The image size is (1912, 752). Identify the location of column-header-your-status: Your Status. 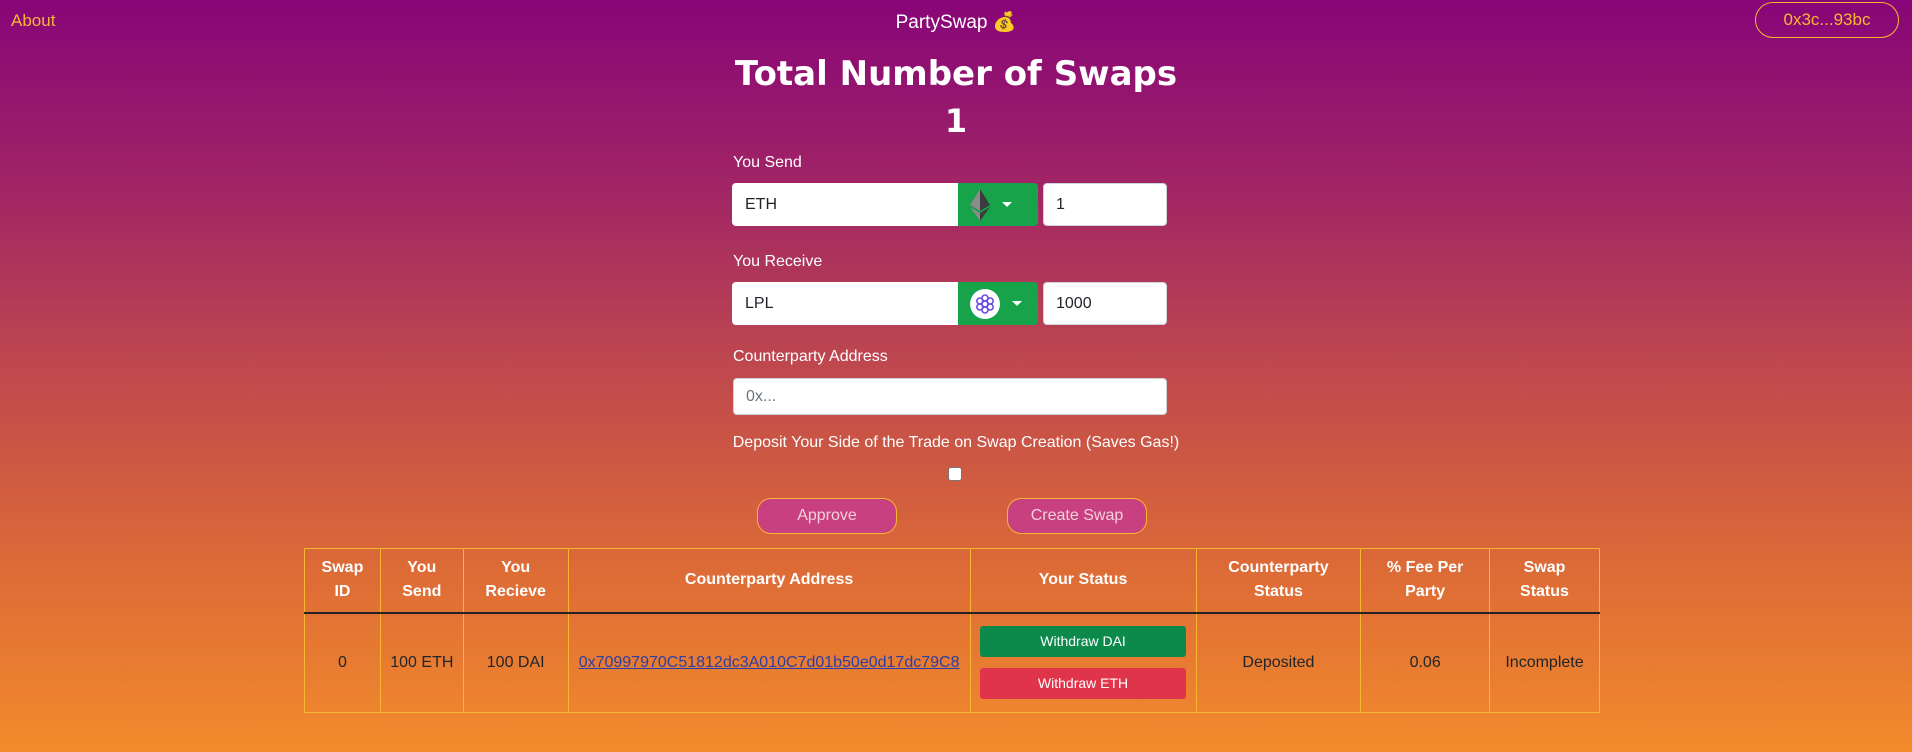
(1083, 580).